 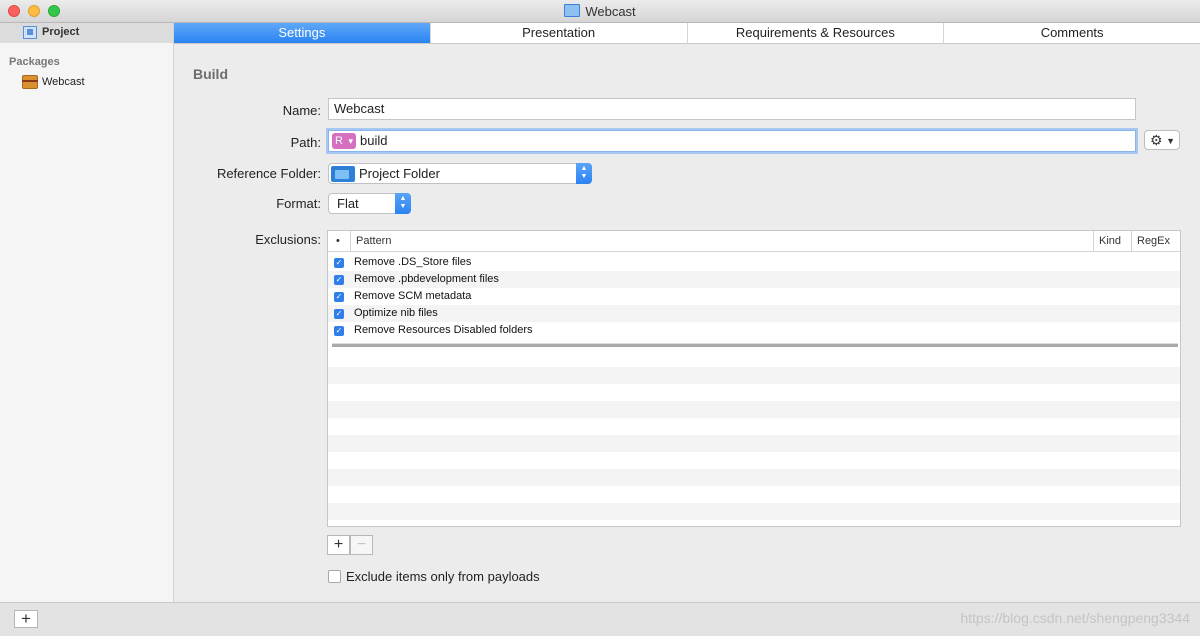 I want to click on table-row: ✓ Remove SCM metadata, so click(x=754, y=296).